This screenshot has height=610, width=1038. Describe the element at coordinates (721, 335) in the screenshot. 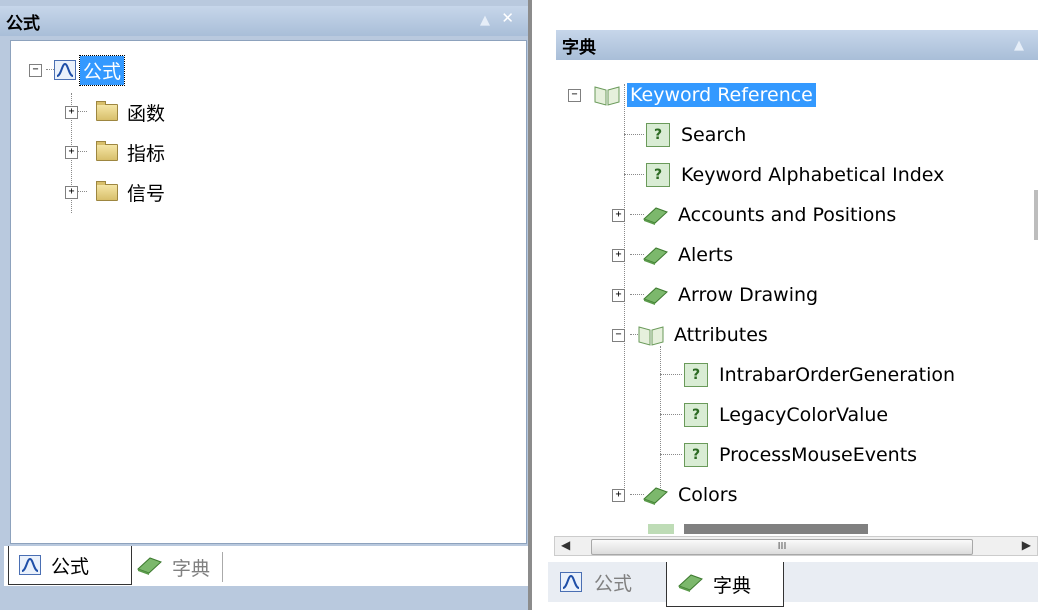

I see `tree-label: Attributes` at that location.